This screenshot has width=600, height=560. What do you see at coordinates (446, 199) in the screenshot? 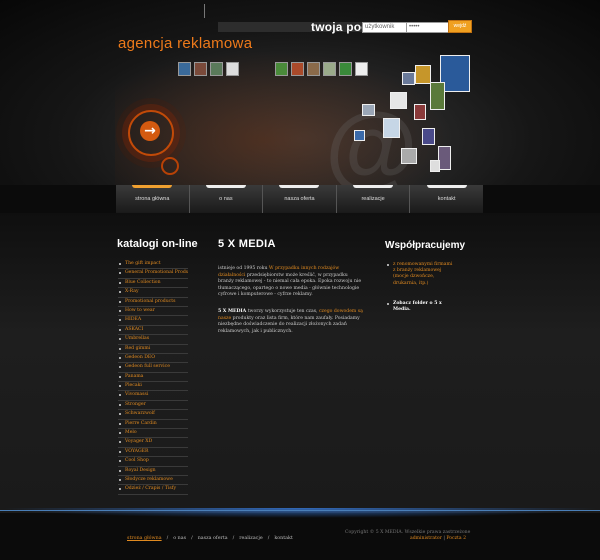
I see `nav-label: kontakt` at bounding box center [446, 199].